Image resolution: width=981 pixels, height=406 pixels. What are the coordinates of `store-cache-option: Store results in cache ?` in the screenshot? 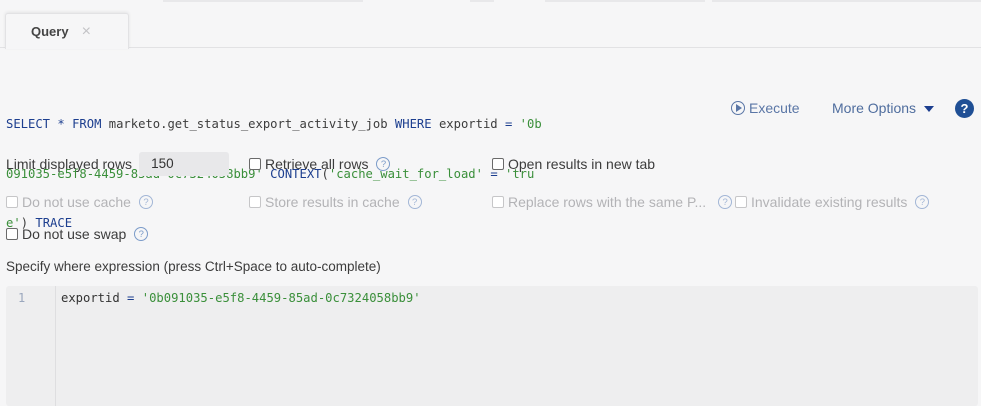 It's located at (335, 202).